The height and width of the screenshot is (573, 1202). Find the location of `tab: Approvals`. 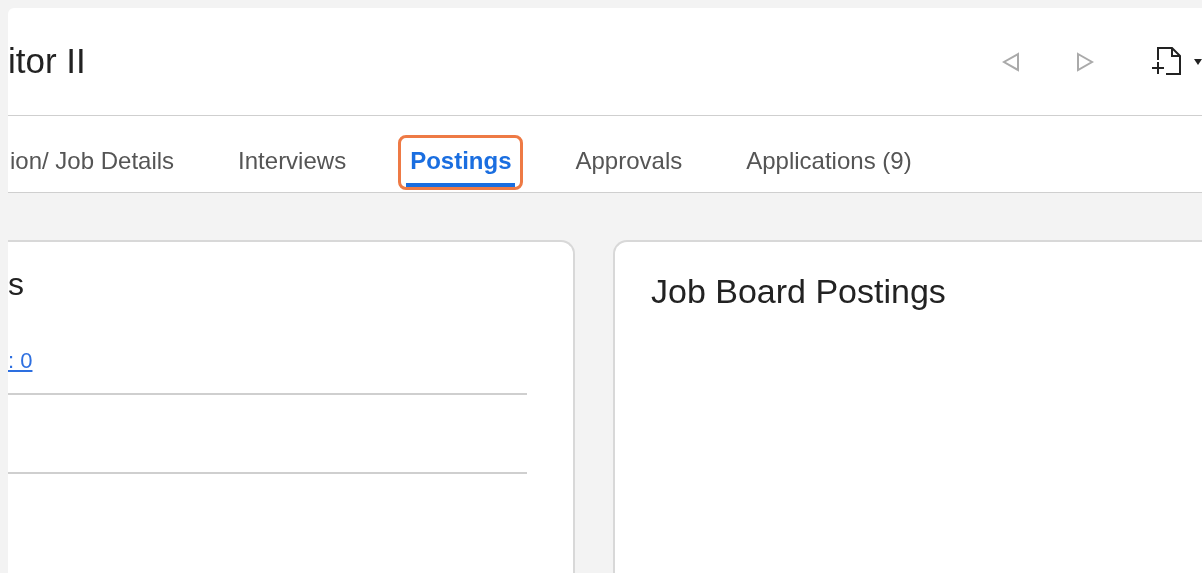

tab: Approvals is located at coordinates (629, 162).